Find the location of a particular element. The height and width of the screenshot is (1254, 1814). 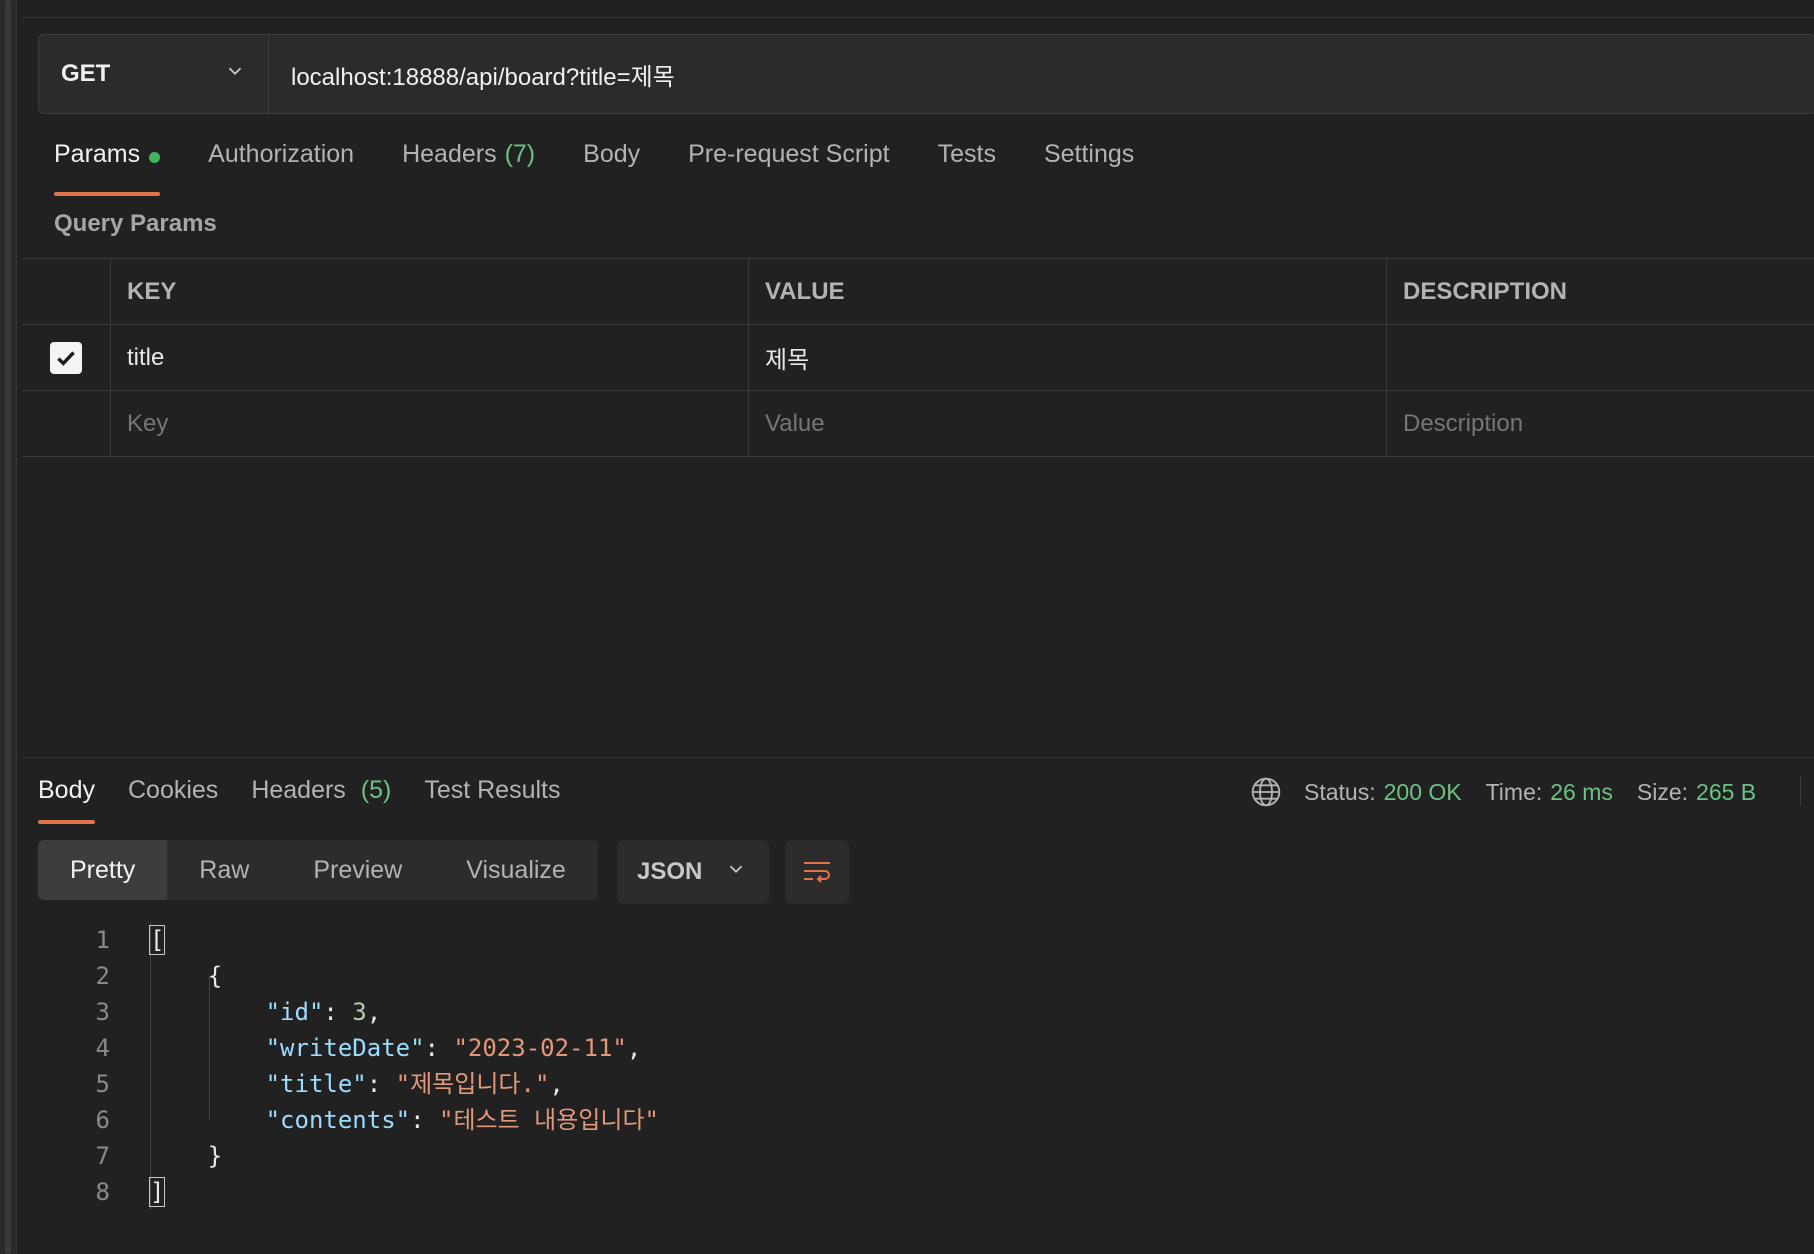

param-key-field: title is located at coordinates (430, 357).